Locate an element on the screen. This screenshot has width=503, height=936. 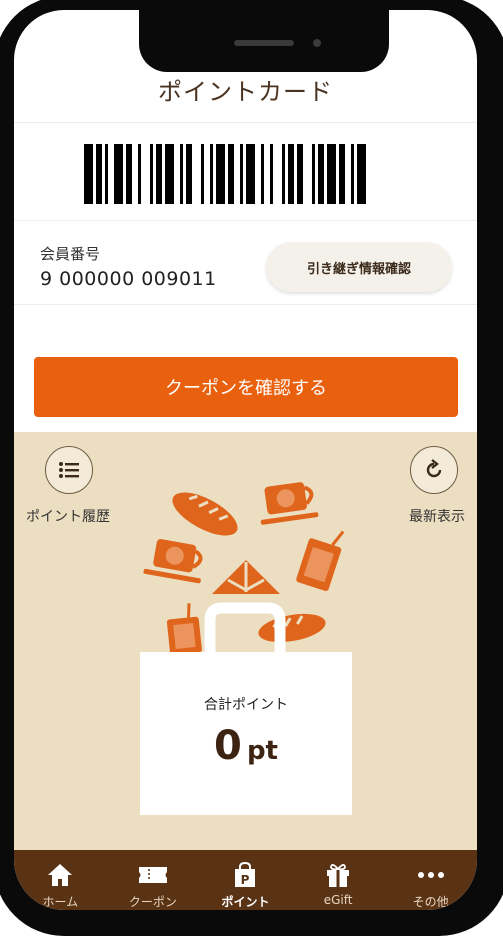
more-icon is located at coordinates (431, 875).